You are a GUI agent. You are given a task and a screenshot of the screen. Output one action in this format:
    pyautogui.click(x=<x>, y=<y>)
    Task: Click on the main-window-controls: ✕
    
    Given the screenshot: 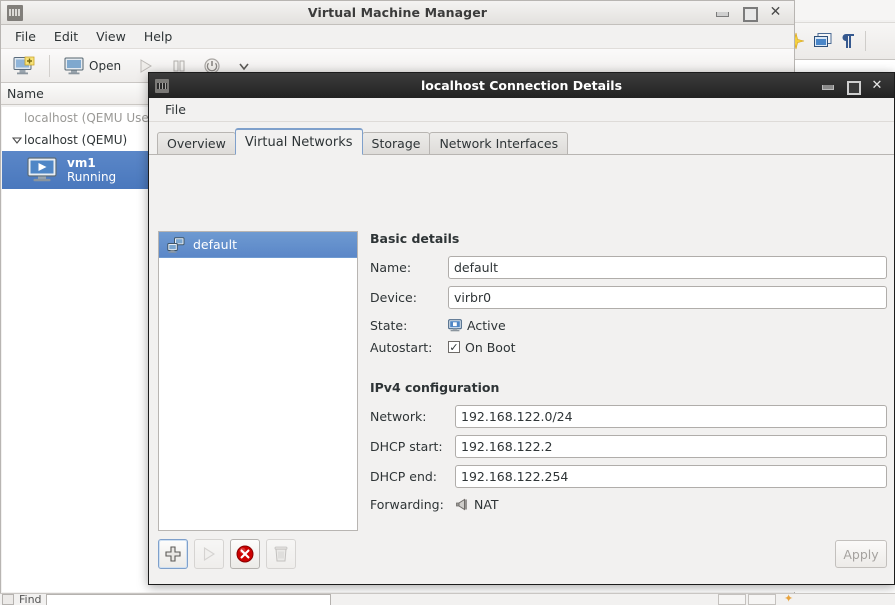 What is the action you would take?
    pyautogui.click(x=754, y=13)
    